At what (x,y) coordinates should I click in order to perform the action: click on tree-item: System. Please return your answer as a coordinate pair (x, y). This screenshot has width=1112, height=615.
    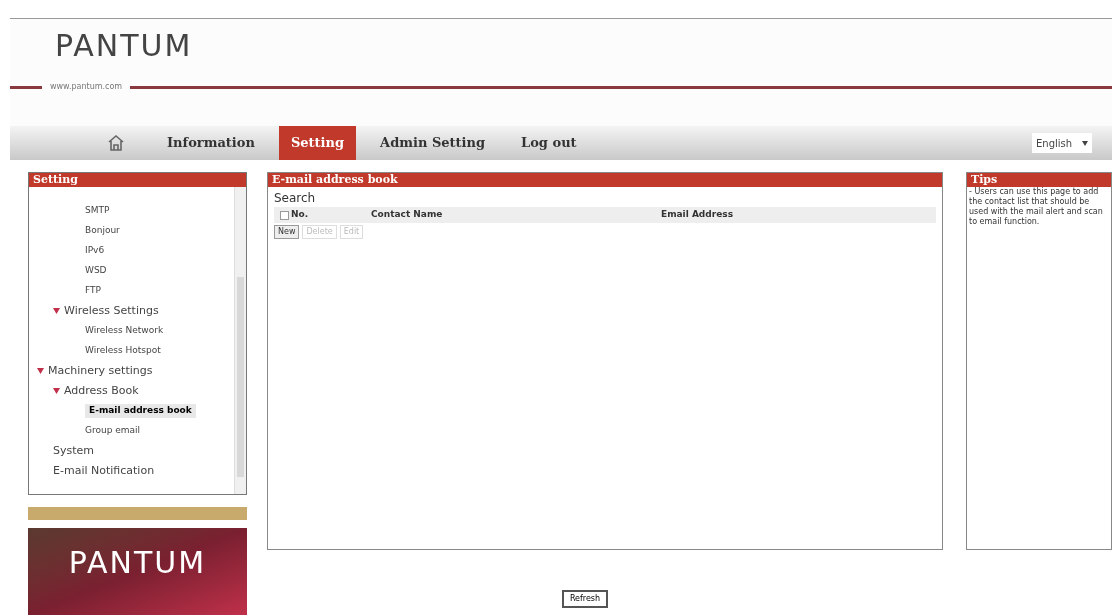
    Looking at the image, I should click on (74, 451).